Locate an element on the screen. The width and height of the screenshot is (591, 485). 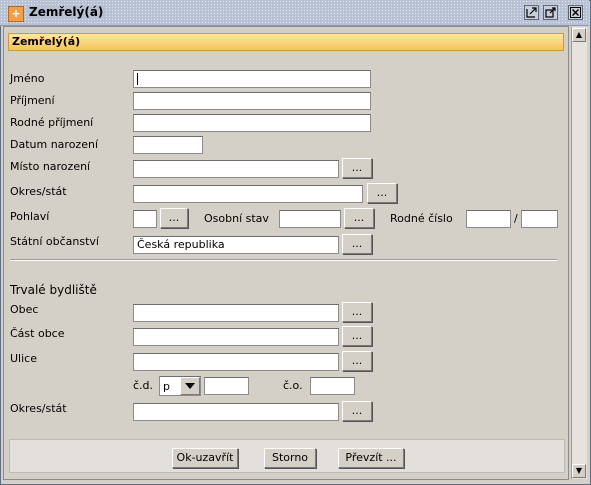
rodne-cislo-label: Rodné číslo is located at coordinates (421, 218).